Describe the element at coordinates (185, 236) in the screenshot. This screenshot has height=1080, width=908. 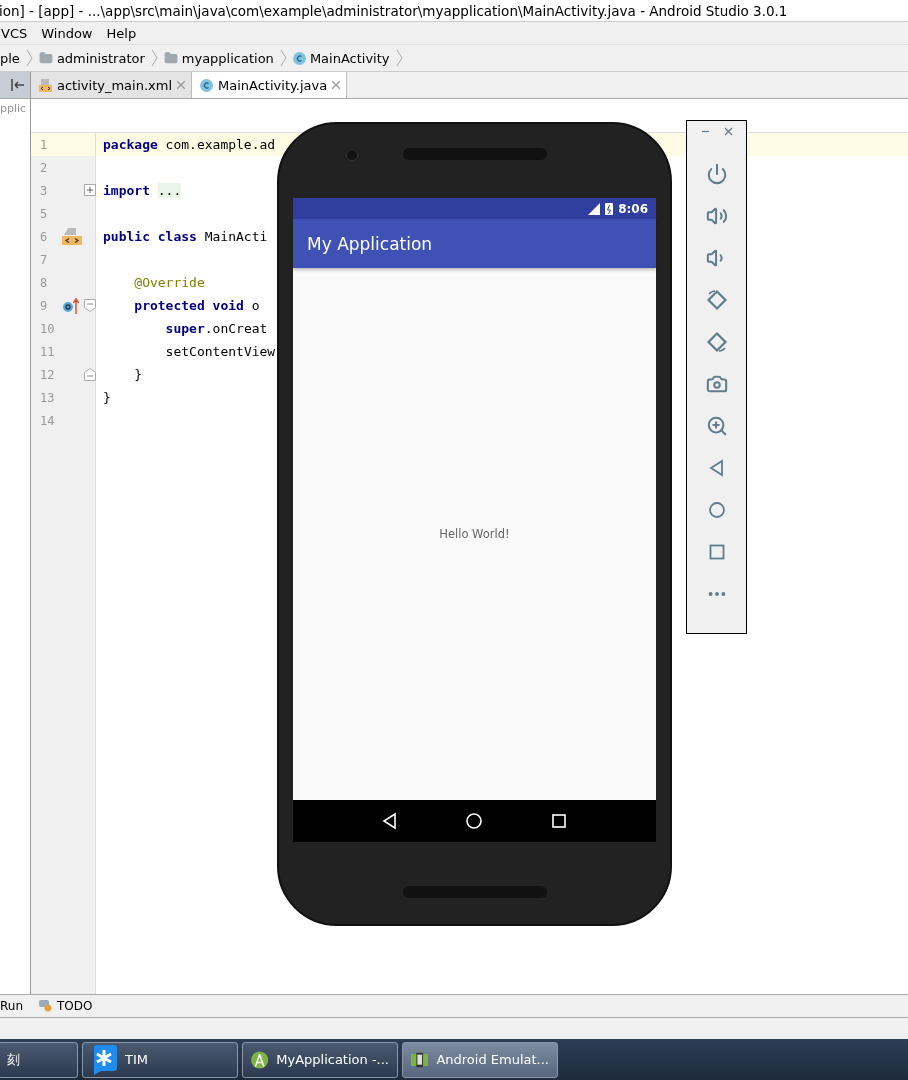
I see `code-line: public class MainActi` at that location.